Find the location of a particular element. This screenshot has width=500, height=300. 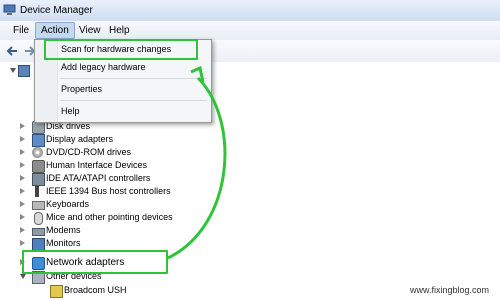

title-bar: Device Manager is located at coordinates (250, 11).